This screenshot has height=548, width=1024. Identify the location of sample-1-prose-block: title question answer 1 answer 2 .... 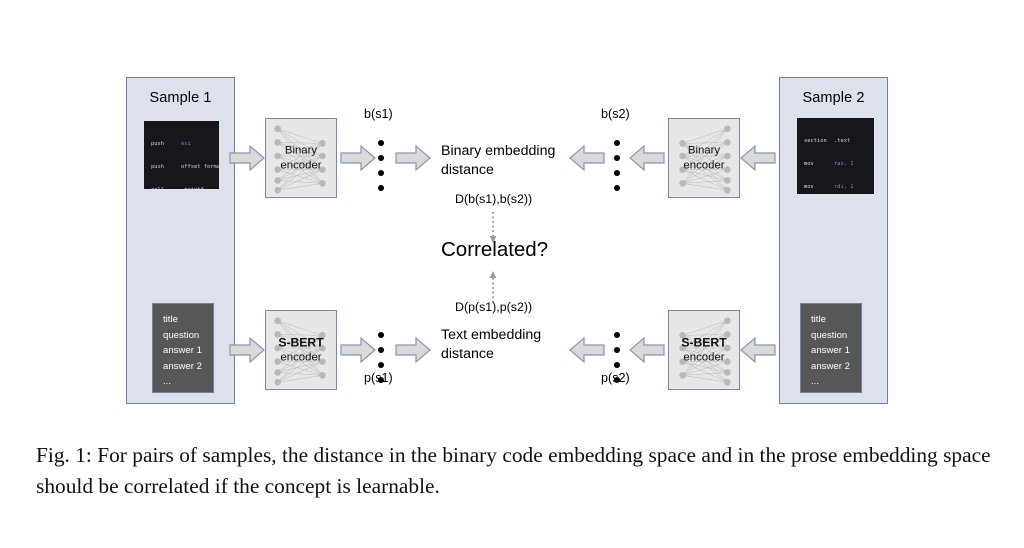
(183, 348).